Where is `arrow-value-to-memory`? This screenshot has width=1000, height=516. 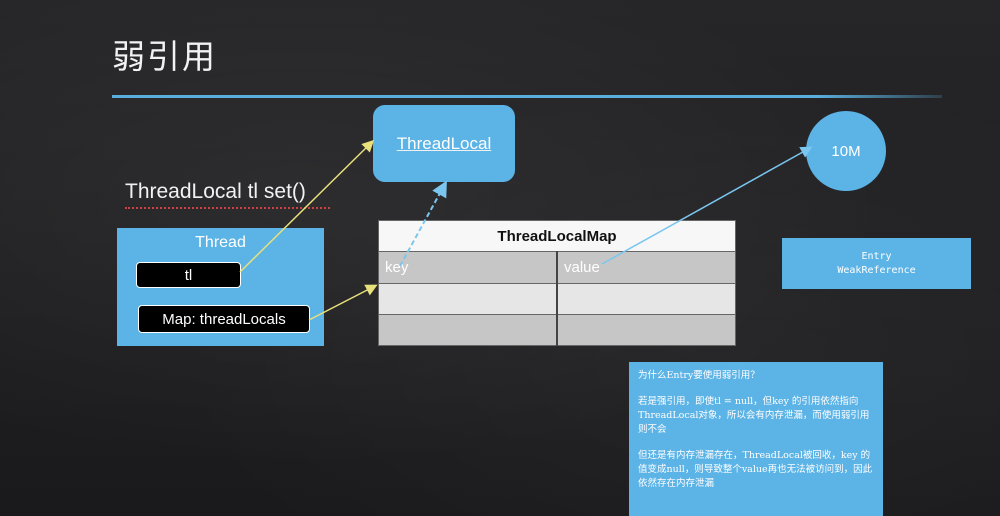
arrow-value-to-memory is located at coordinates (707, 205).